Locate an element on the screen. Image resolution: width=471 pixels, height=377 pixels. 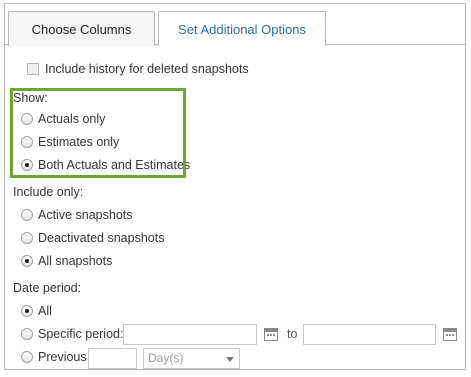
radio-estimates-only: Estimates only is located at coordinates (70, 142).